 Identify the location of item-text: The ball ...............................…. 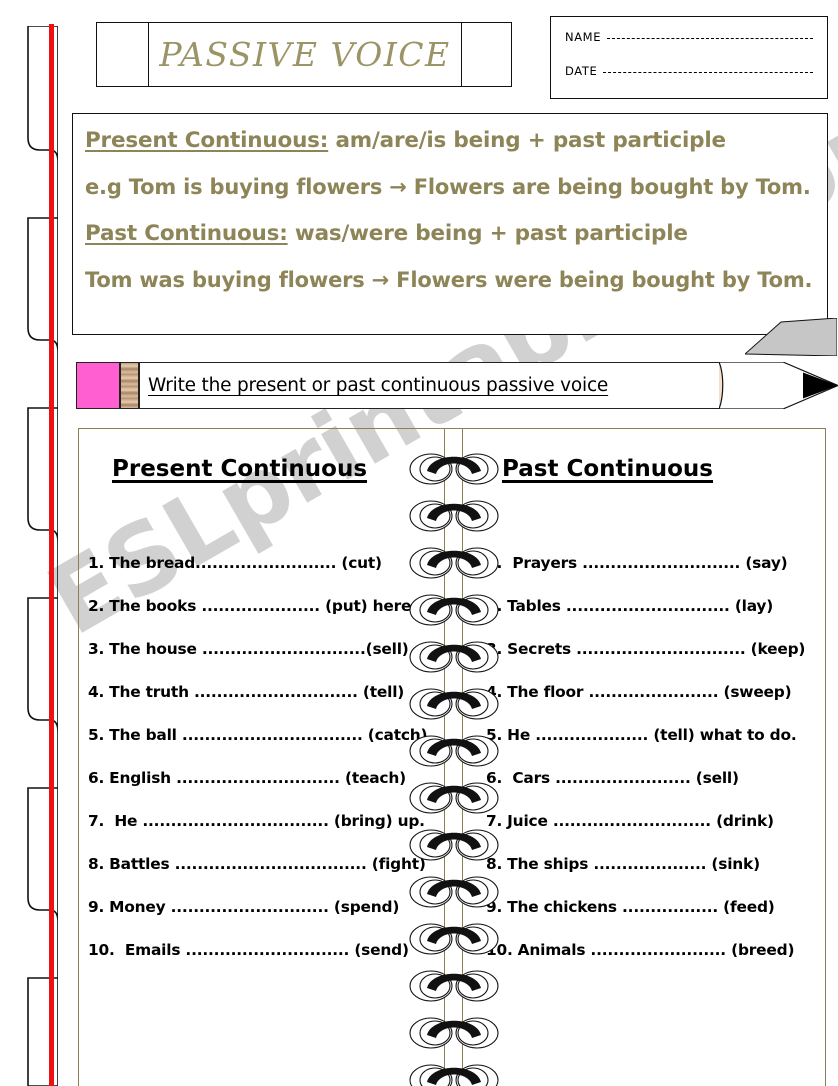
(268, 735).